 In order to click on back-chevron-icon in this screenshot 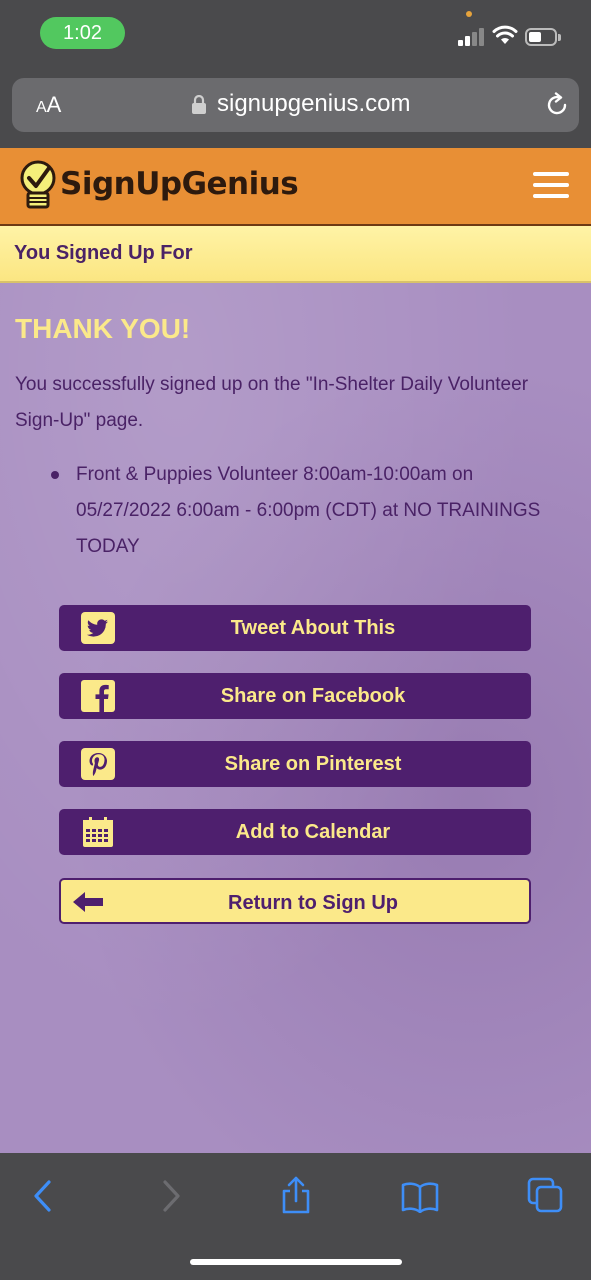, I will do `click(43, 1196)`.